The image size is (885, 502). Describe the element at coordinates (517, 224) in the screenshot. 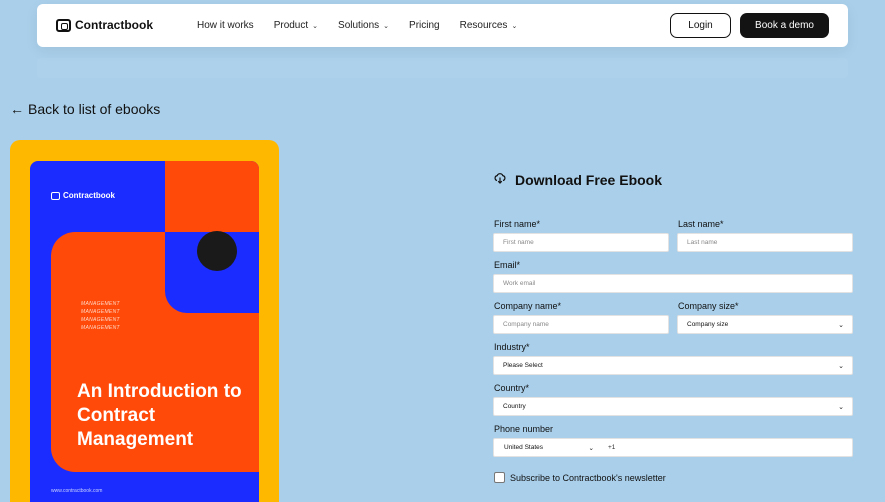

I see `first-name-label: First name*` at that location.